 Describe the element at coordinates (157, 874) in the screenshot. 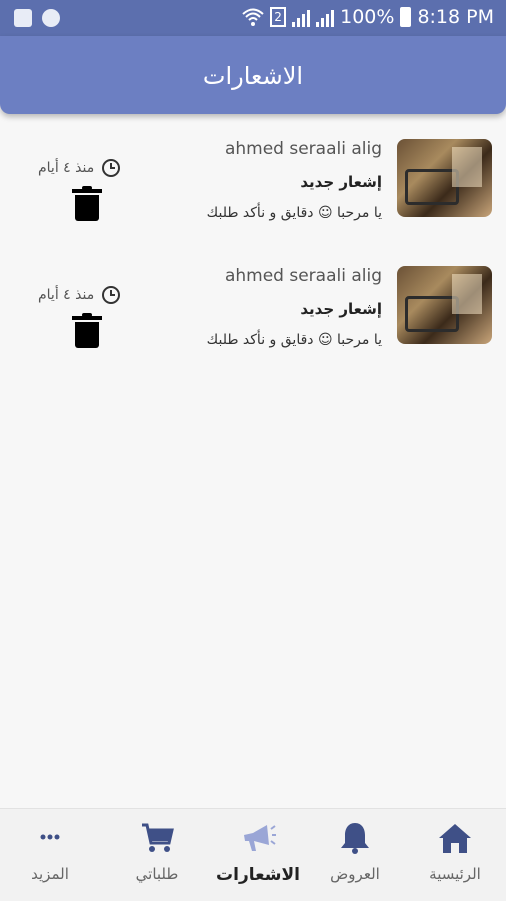

I see `nav-label-orders: طلباتي` at that location.